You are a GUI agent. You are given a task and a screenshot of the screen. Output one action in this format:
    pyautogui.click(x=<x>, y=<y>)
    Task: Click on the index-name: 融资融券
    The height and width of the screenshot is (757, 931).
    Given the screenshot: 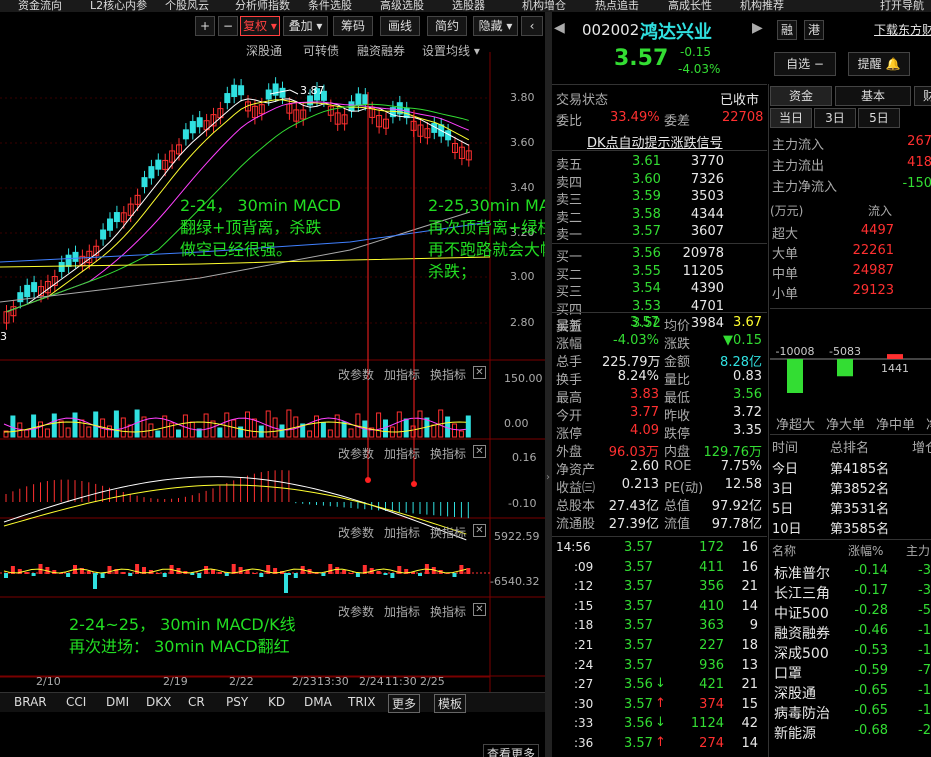 What is the action you would take?
    pyautogui.click(x=802, y=633)
    